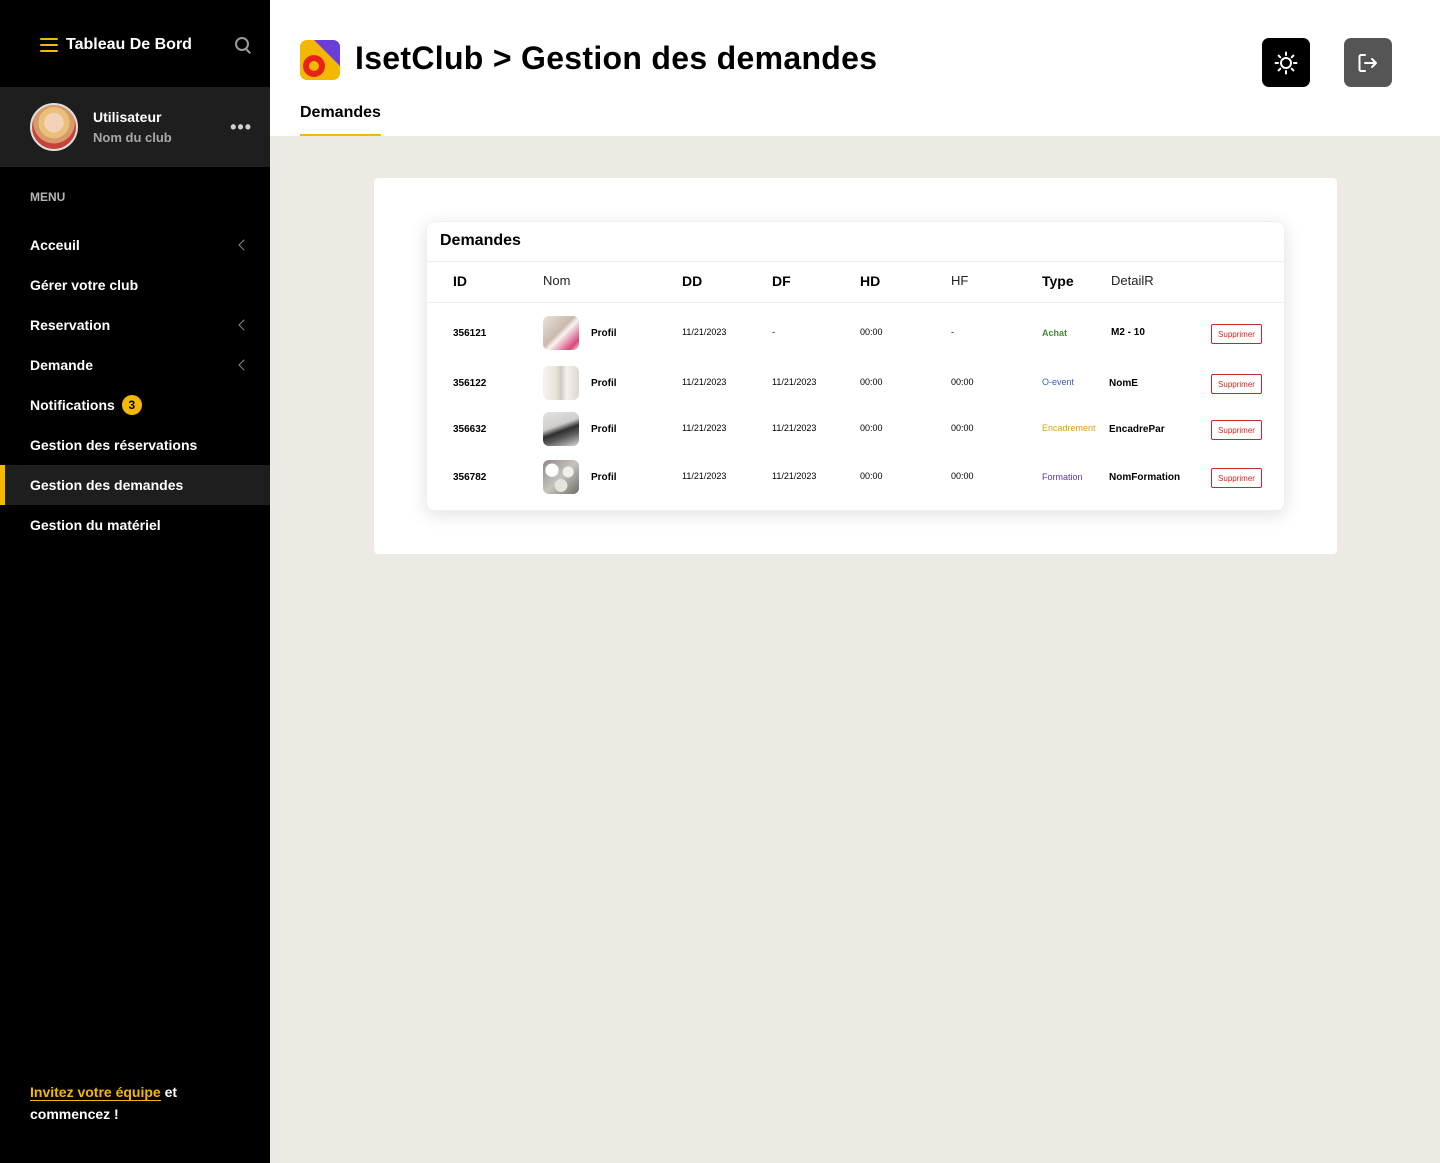 This screenshot has height=1163, width=1440. Describe the element at coordinates (855, 282) in the screenshot. I see `table-header: ID Nom DD DF HD HF Type DetailR` at that location.